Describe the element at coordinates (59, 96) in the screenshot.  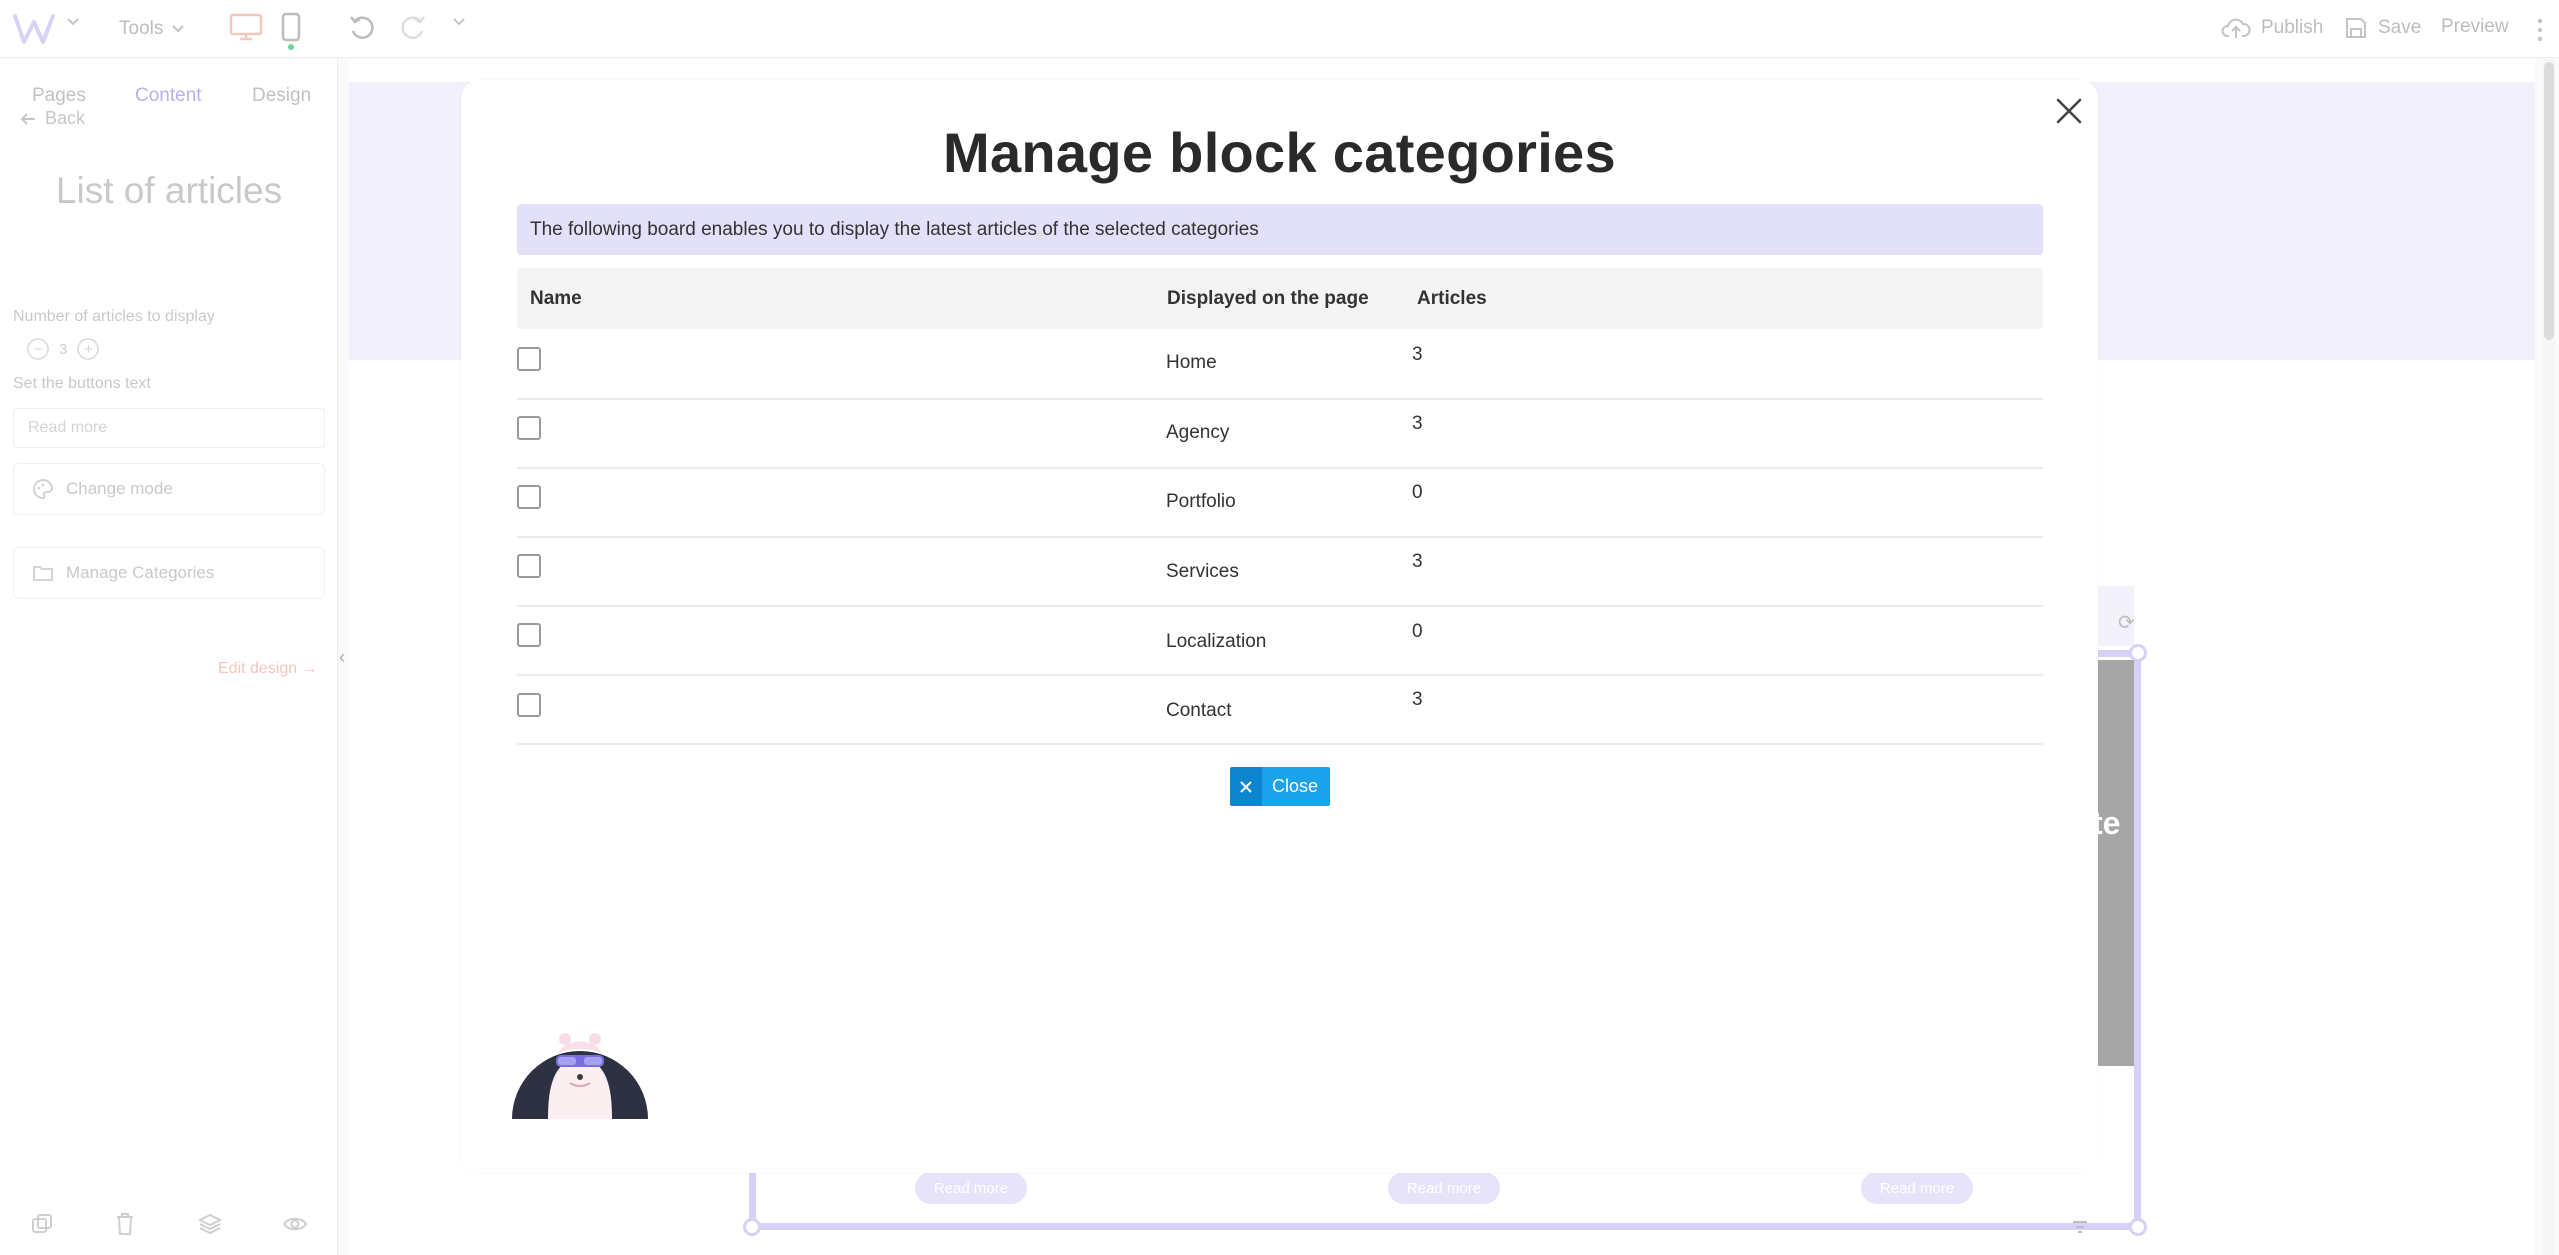
I see `tab-pages: Pages` at that location.